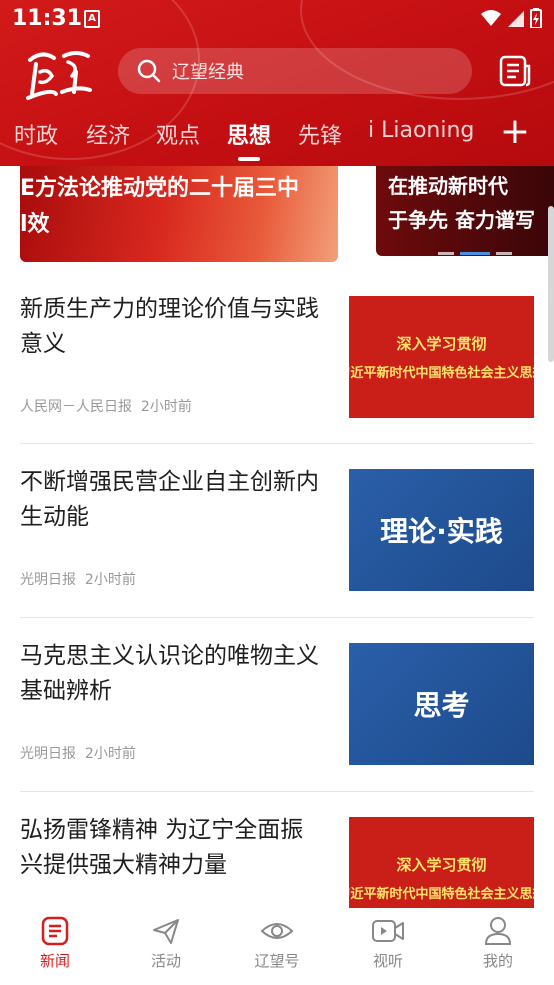  I want to click on carousel-slide-title: E方法论推动党的二十届三中, so click(160, 188).